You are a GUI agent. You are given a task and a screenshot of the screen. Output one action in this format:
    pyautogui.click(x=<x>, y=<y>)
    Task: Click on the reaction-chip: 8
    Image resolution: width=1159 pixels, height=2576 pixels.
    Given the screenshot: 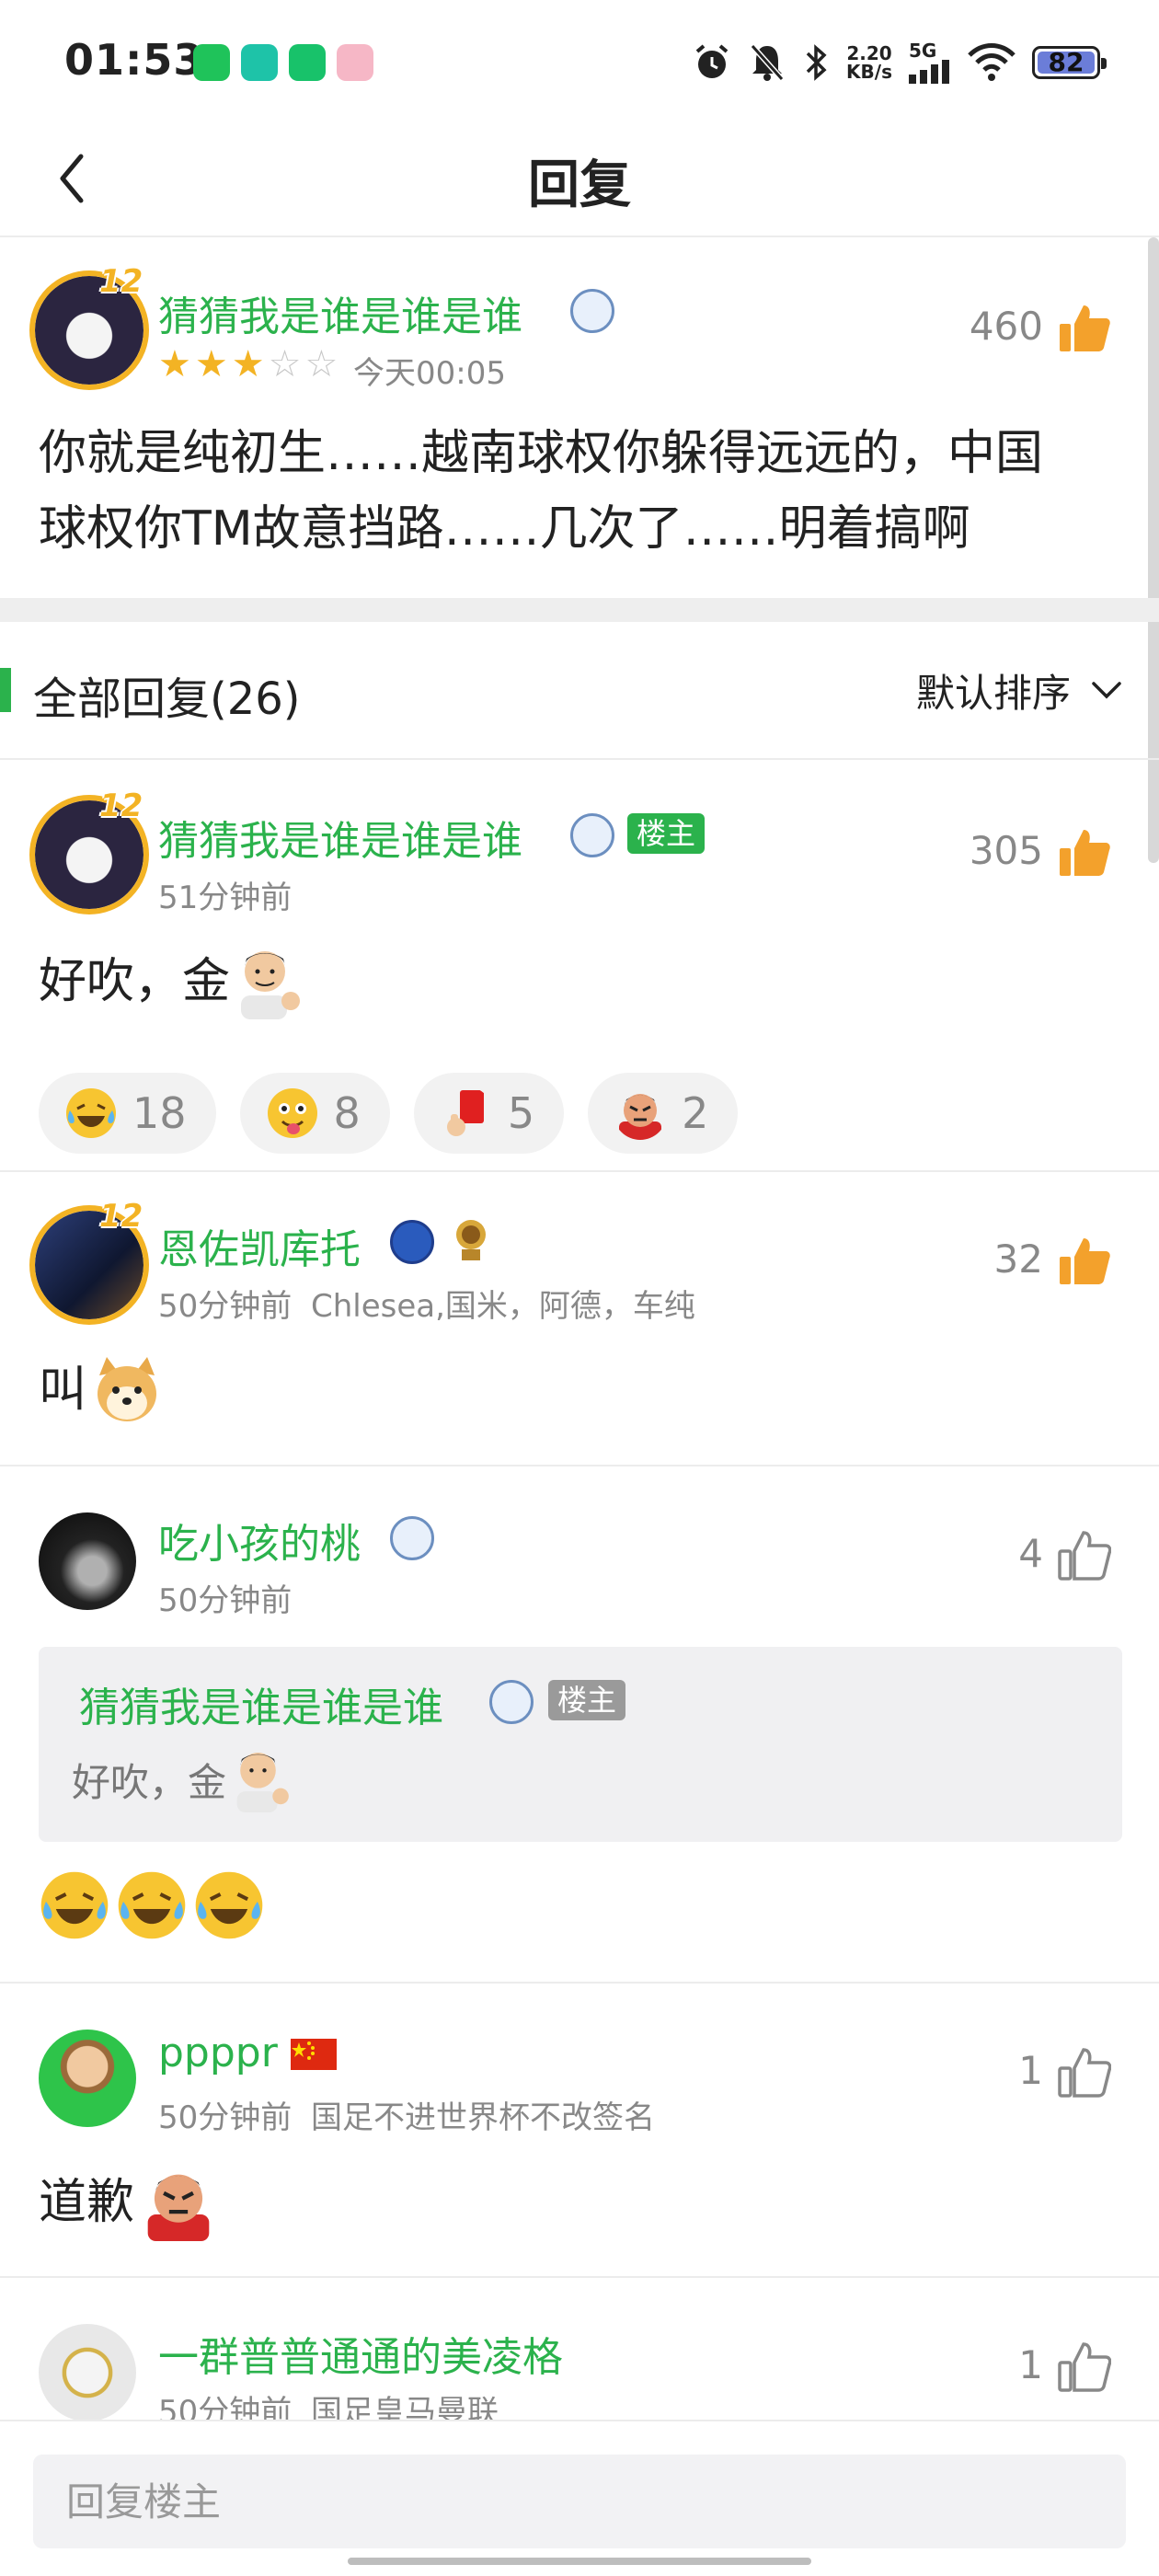 What is the action you would take?
    pyautogui.click(x=314, y=1113)
    